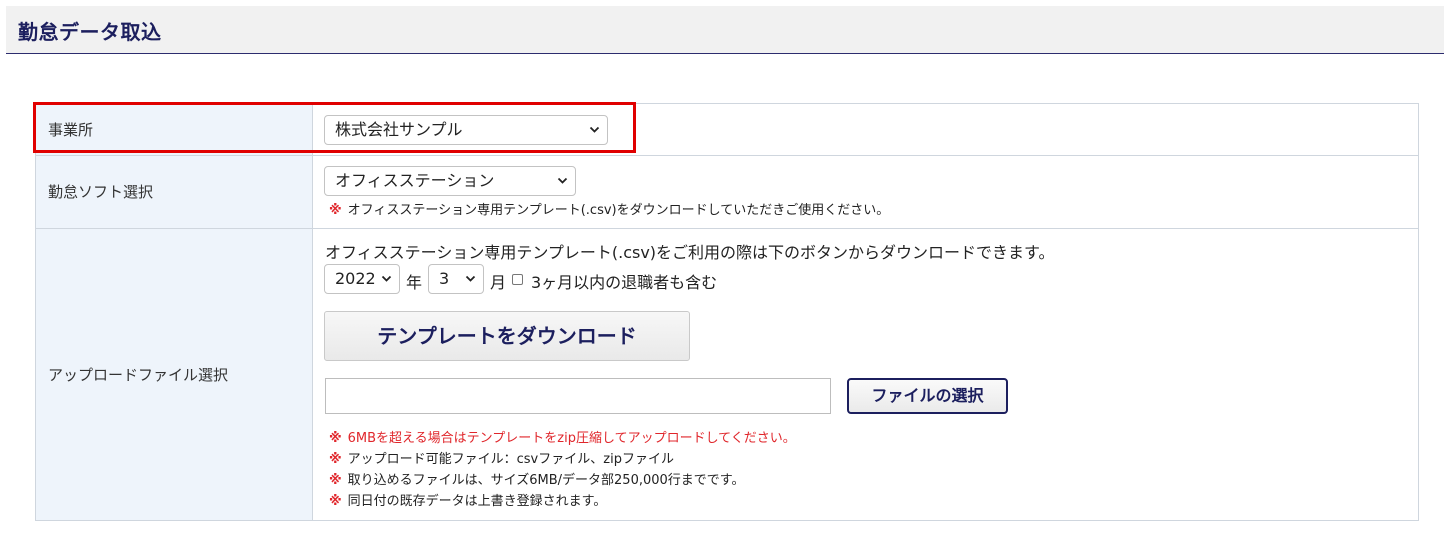 Image resolution: width=1454 pixels, height=535 pixels. I want to click on year-select: 2022, so click(362, 279).